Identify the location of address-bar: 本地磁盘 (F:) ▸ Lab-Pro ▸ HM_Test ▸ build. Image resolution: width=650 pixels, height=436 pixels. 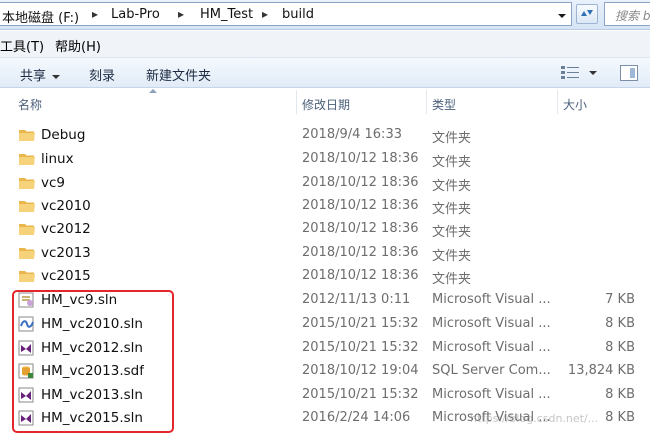
(286, 14).